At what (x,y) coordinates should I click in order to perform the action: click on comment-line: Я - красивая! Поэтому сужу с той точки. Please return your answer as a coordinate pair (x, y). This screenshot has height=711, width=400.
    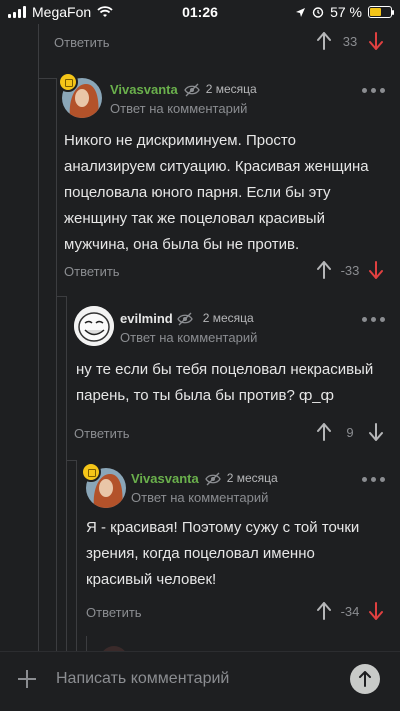
    Looking at the image, I should click on (223, 527).